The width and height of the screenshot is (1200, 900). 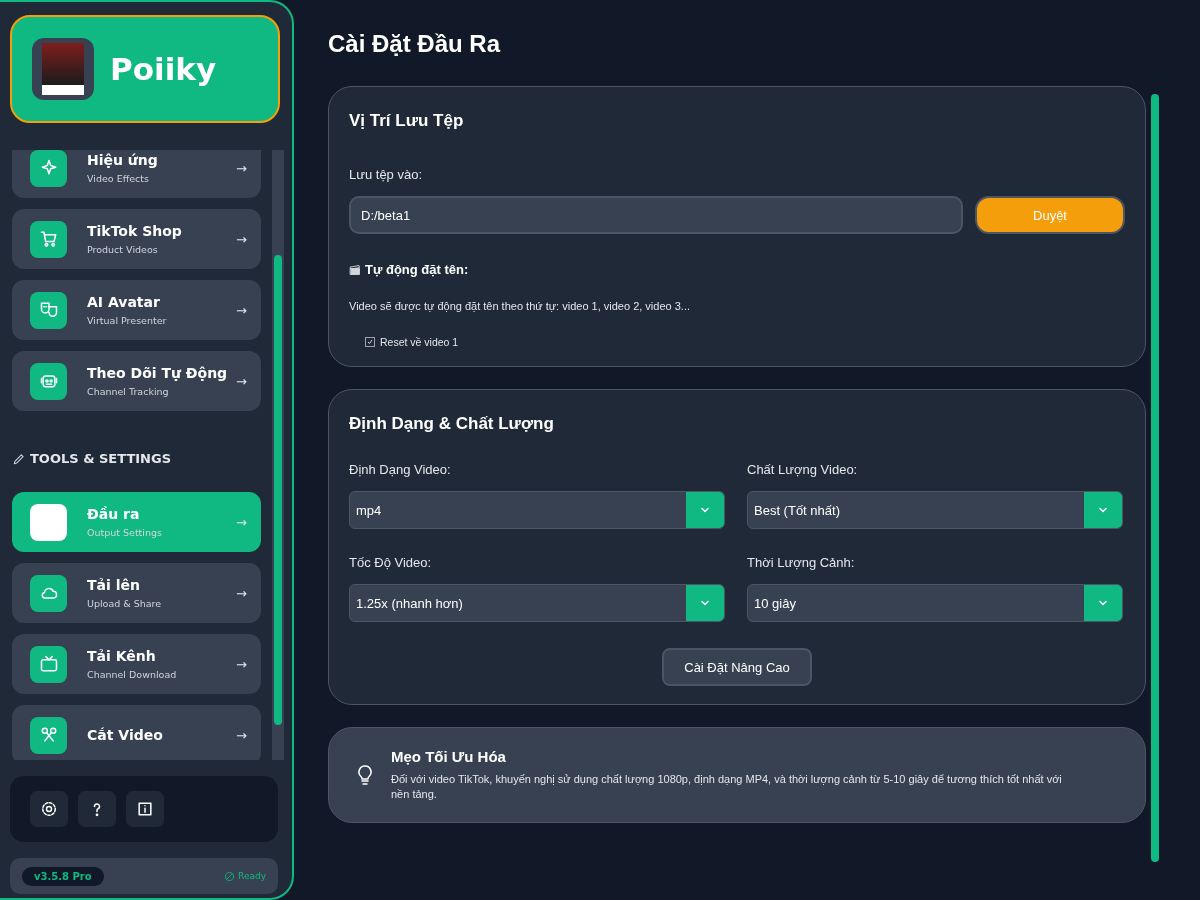 I want to click on settings-icon, so click(x=49, y=809).